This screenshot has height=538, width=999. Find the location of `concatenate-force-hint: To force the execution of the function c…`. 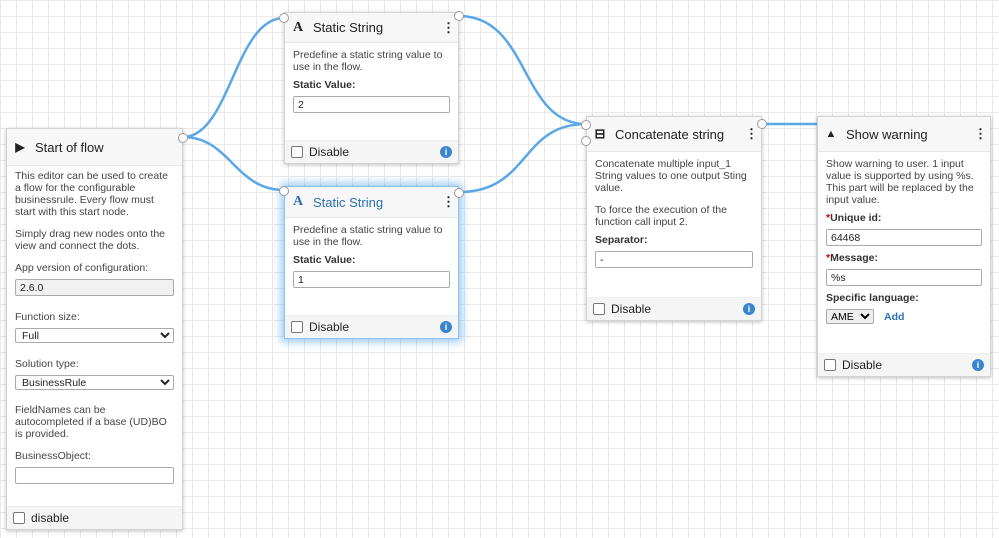

concatenate-force-hint: To force the execution of the function c… is located at coordinates (661, 216).